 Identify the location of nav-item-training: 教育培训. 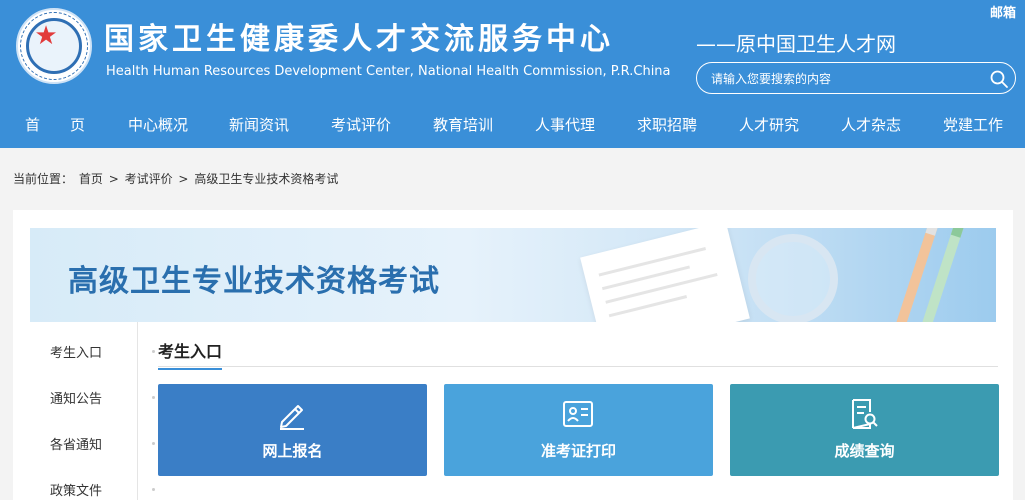
(463, 124).